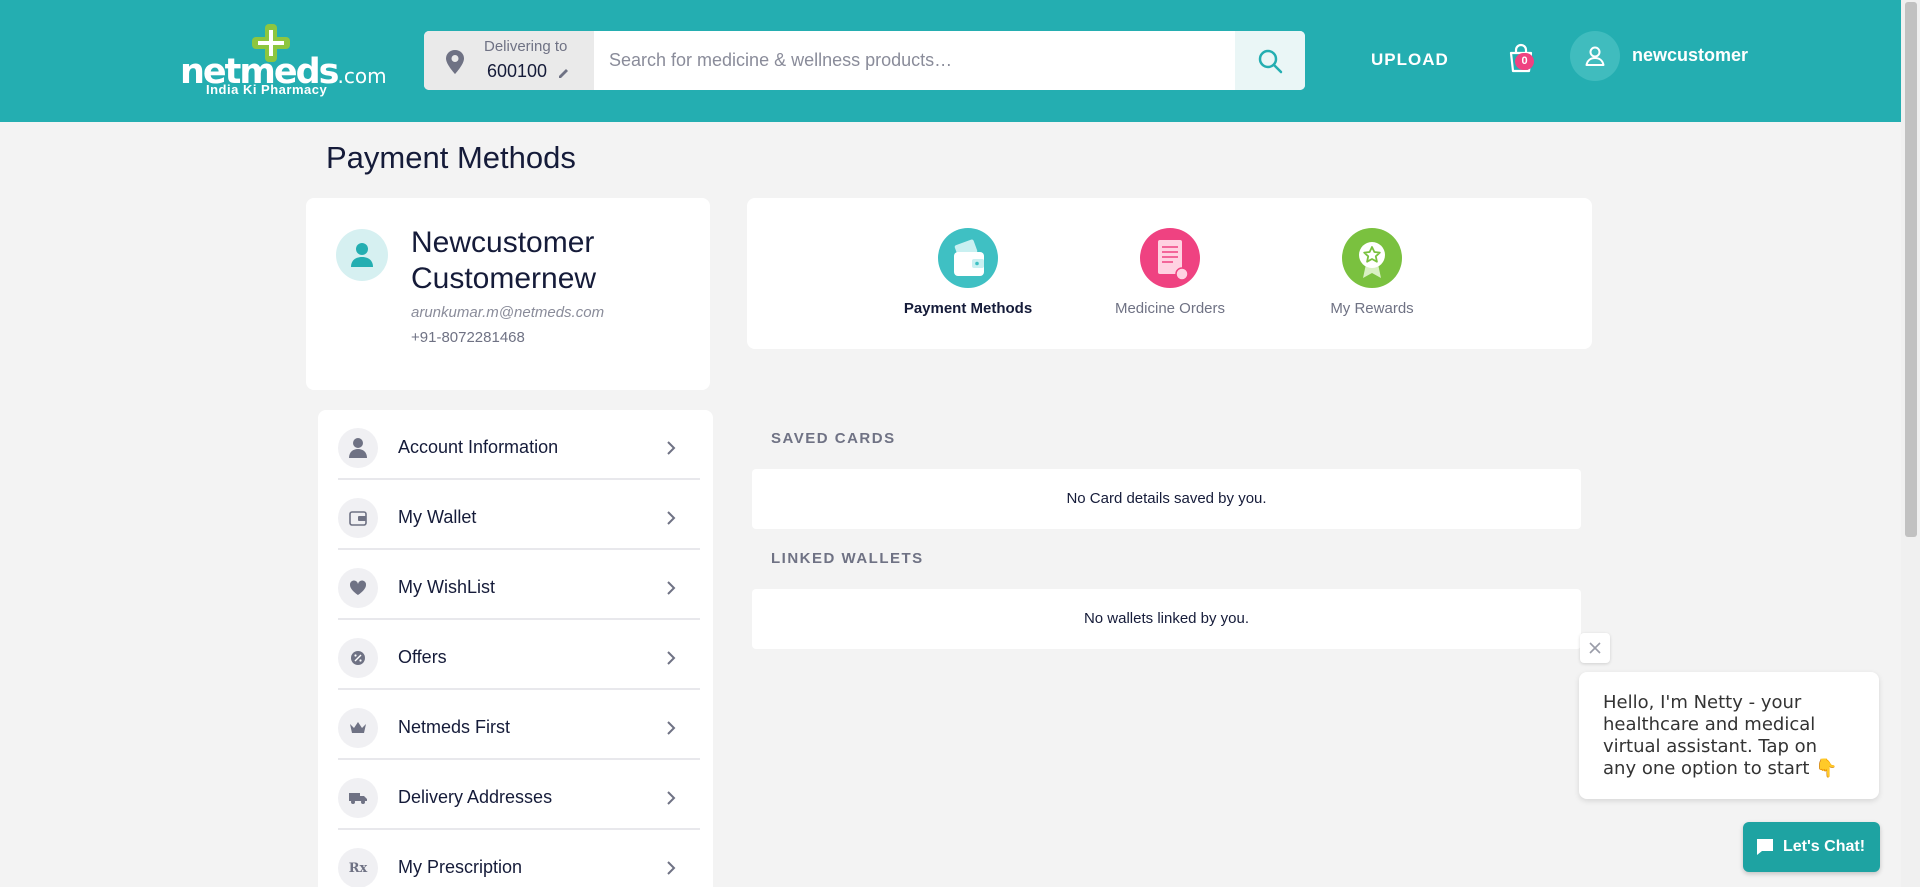 The height and width of the screenshot is (887, 1920). I want to click on crown-icon, so click(358, 728).